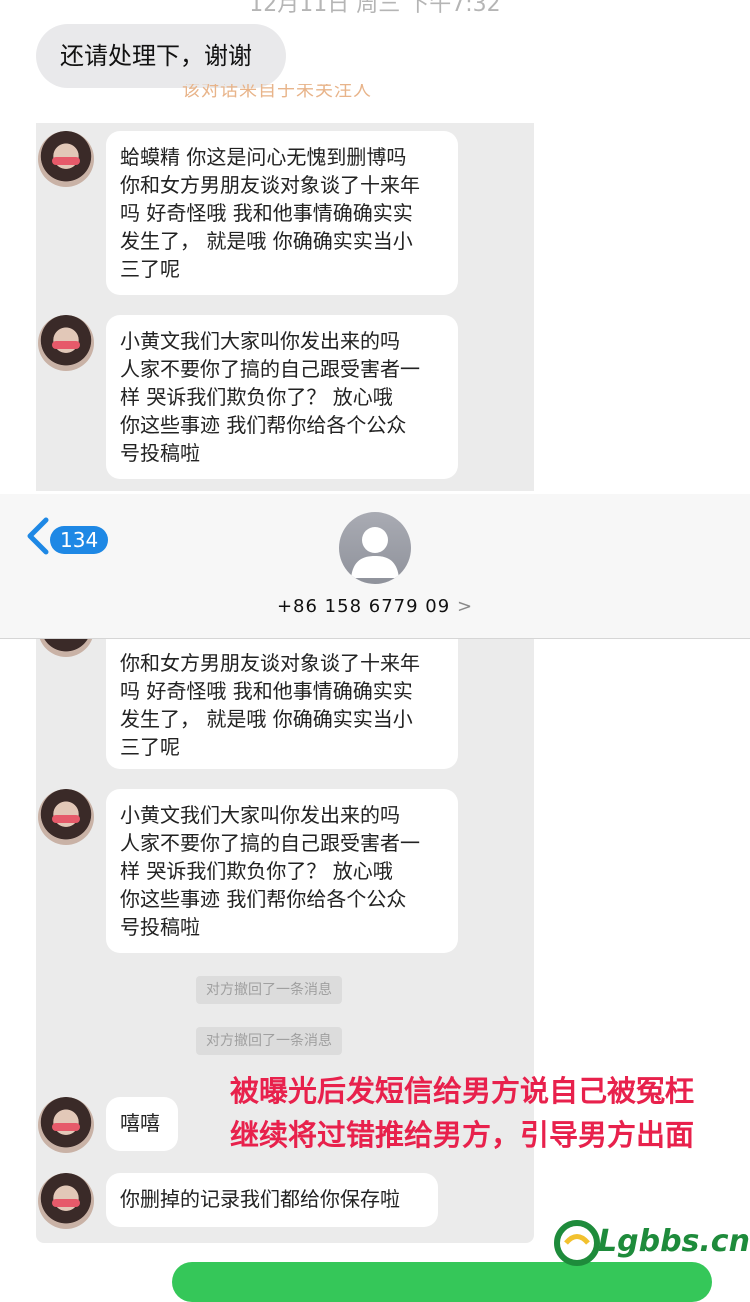 The height and width of the screenshot is (1302, 750). What do you see at coordinates (363, 606) in the screenshot?
I see `phone-number-text: +86 158 6779 09` at bounding box center [363, 606].